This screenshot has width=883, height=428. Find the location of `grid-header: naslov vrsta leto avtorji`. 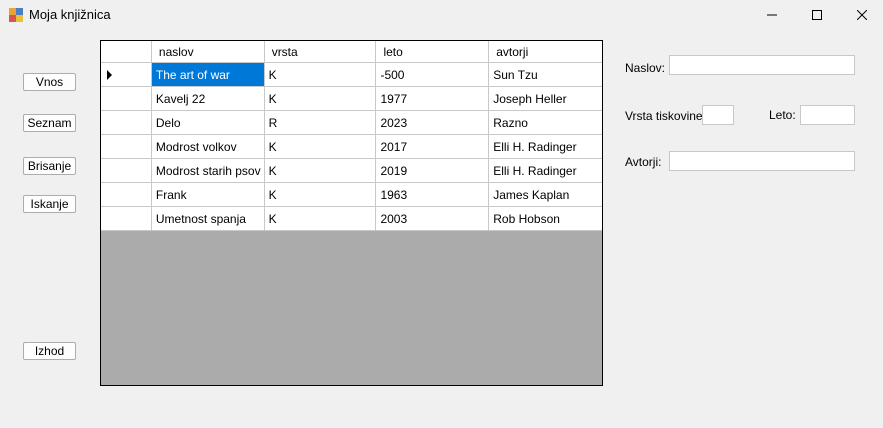

grid-header: naslov vrsta leto avtorji is located at coordinates (351, 52).